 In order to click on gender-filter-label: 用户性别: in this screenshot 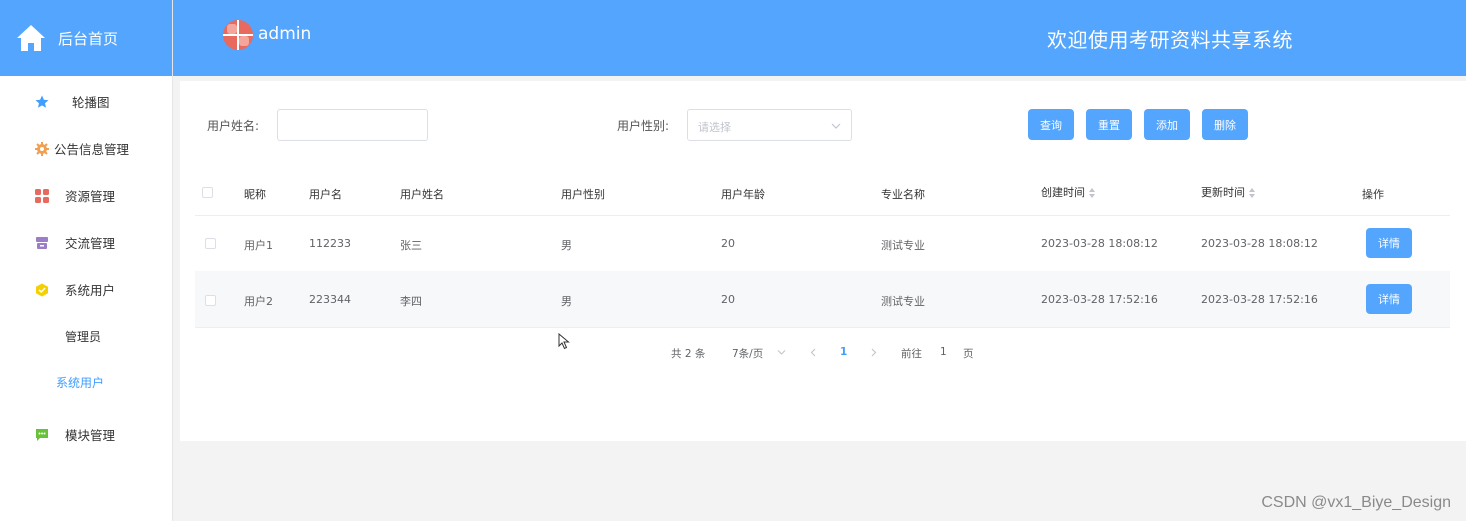, I will do `click(643, 126)`.